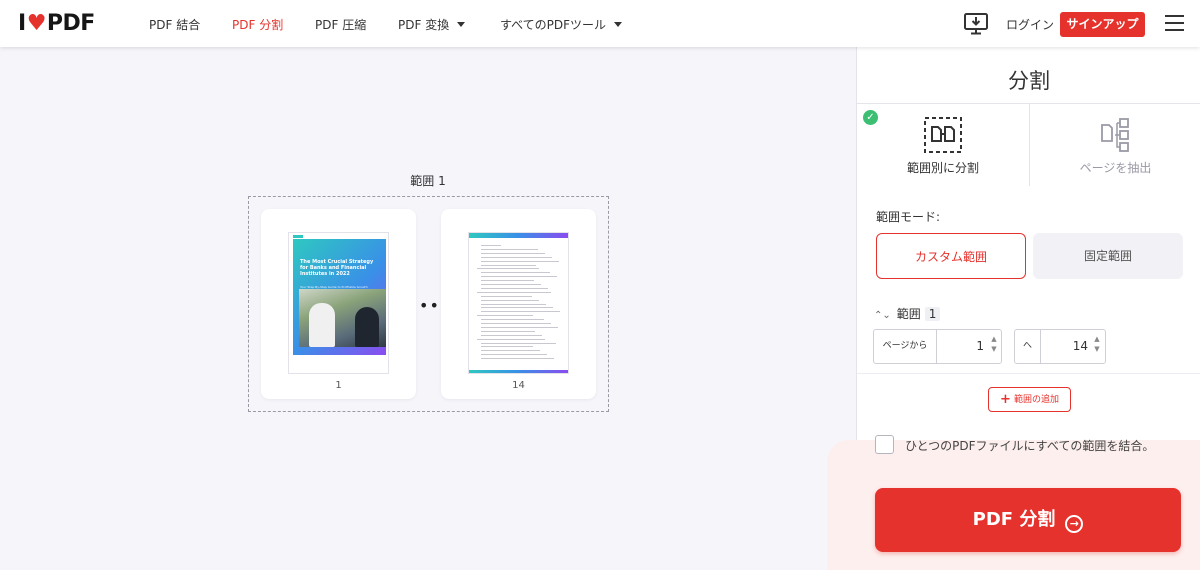 The image size is (1200, 570). Describe the element at coordinates (340, 24) in the screenshot. I see `nav-compress-pdf: PDF 圧縮` at that location.